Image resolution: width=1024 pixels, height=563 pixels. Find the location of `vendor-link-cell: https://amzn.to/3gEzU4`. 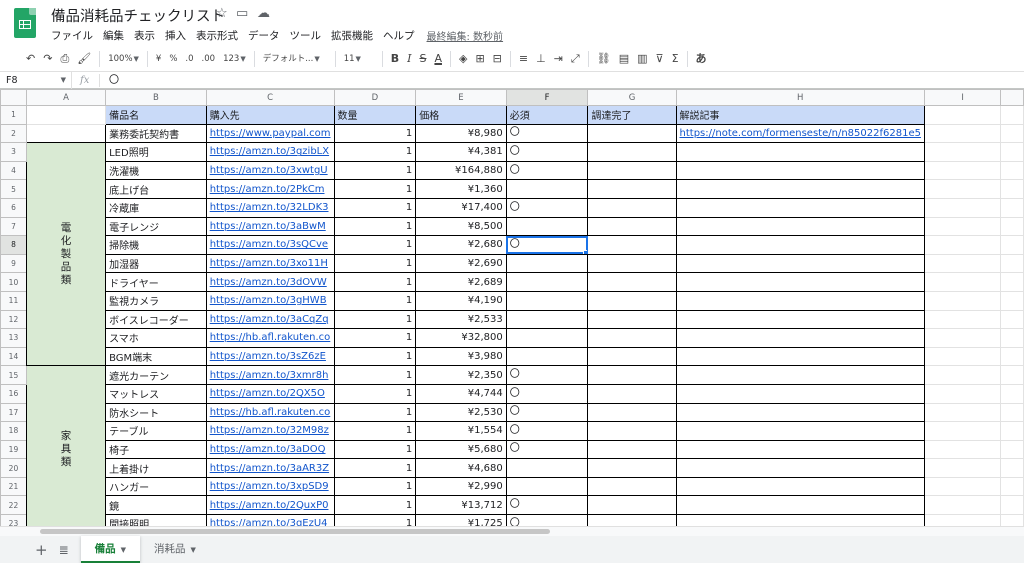

vendor-link-cell: https://amzn.to/3gEzU4 is located at coordinates (270, 520).